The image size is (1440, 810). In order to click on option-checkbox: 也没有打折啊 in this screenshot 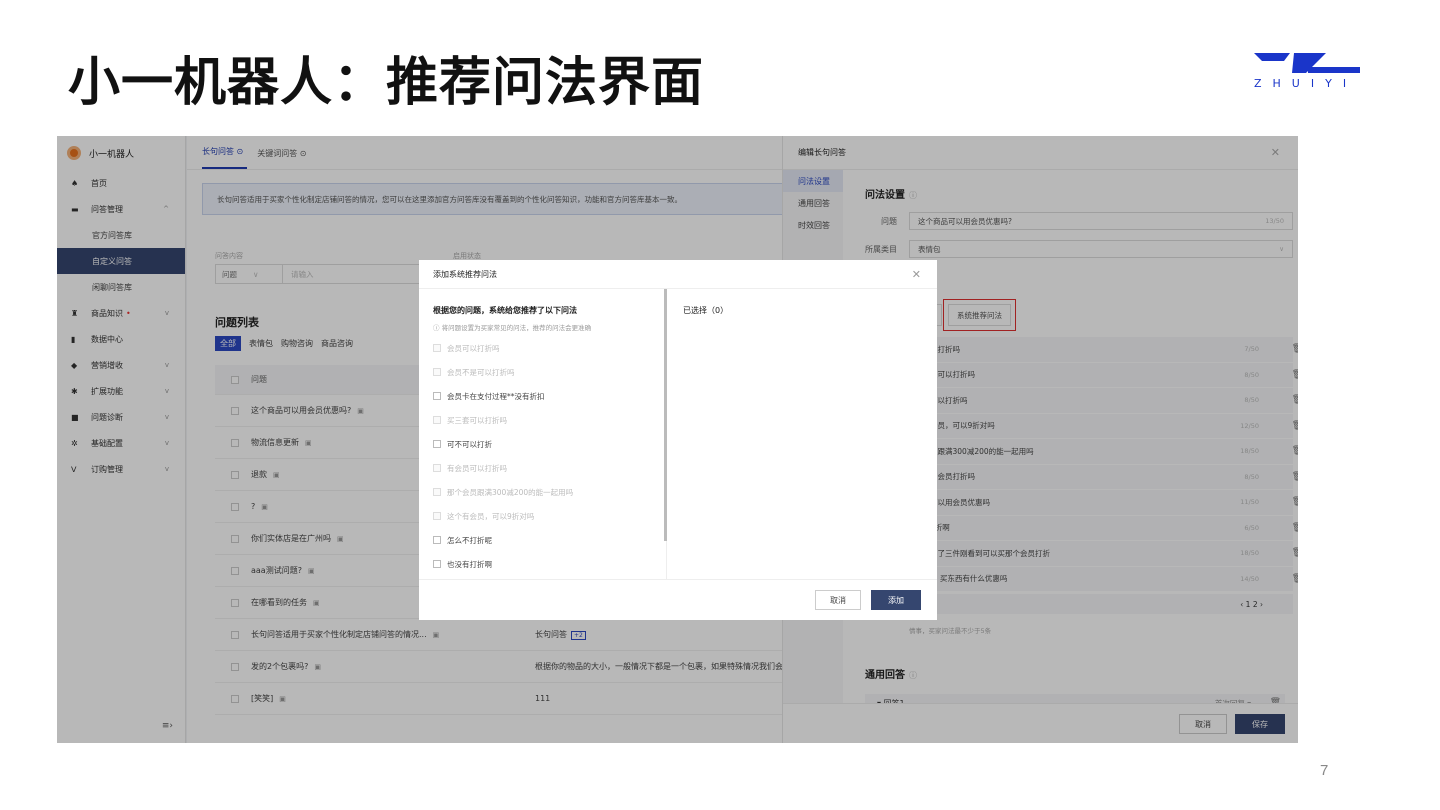, I will do `click(549, 564)`.